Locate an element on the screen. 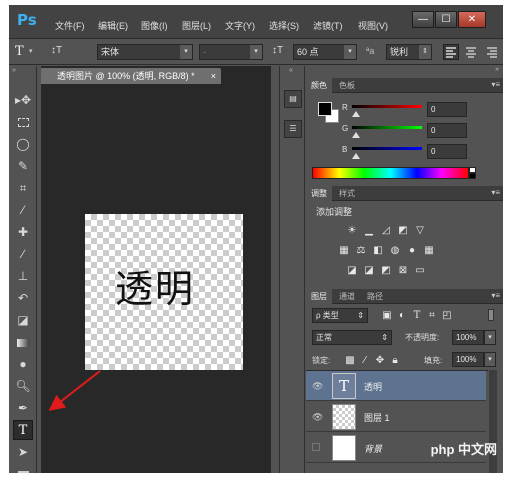  path-selection-tool-icon: ➤ is located at coordinates (23, 452).